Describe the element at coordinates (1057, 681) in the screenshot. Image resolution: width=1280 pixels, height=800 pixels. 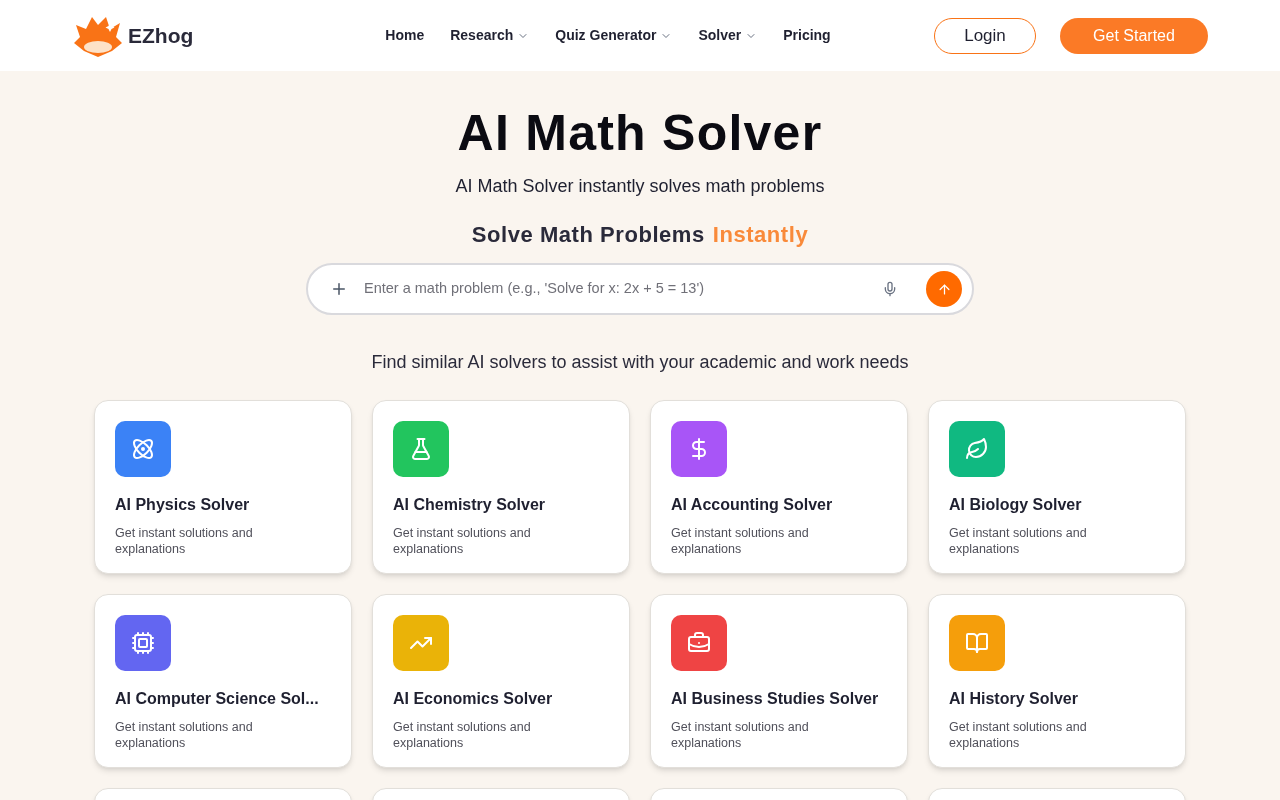
I see `solver-card: AI History Solver Get instant solutions and explanations` at that location.